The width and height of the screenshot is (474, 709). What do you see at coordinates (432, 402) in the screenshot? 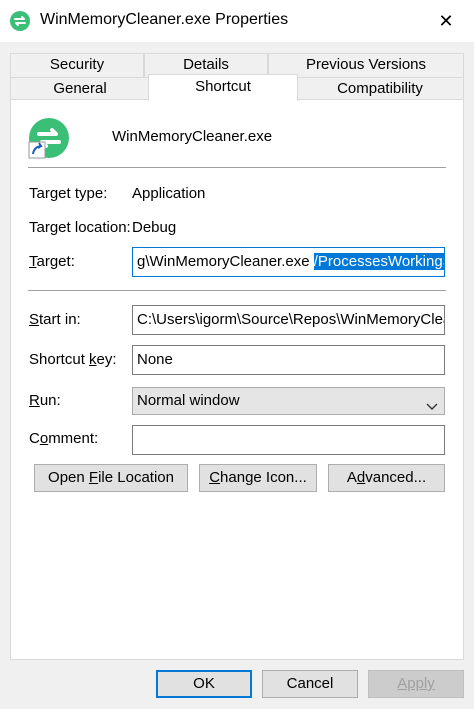
I see `chevron-down-icon` at bounding box center [432, 402].